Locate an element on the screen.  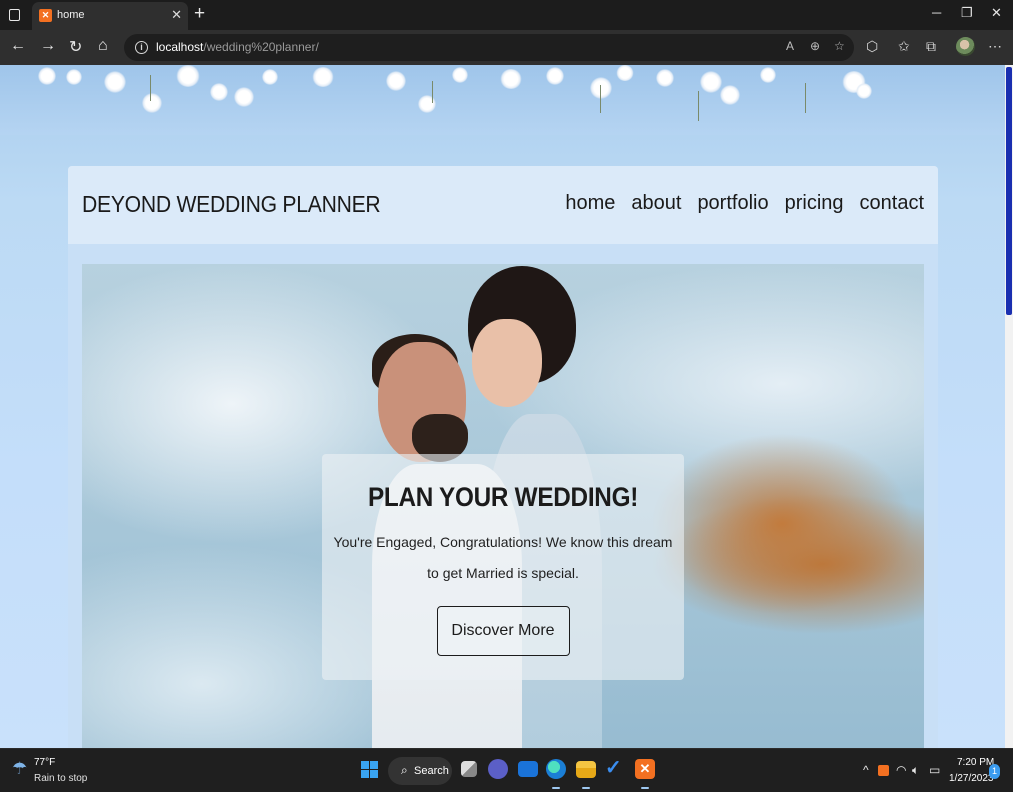
site-logo-text: DEYOND WEDDING PLANNER is located at coordinates (231, 204).